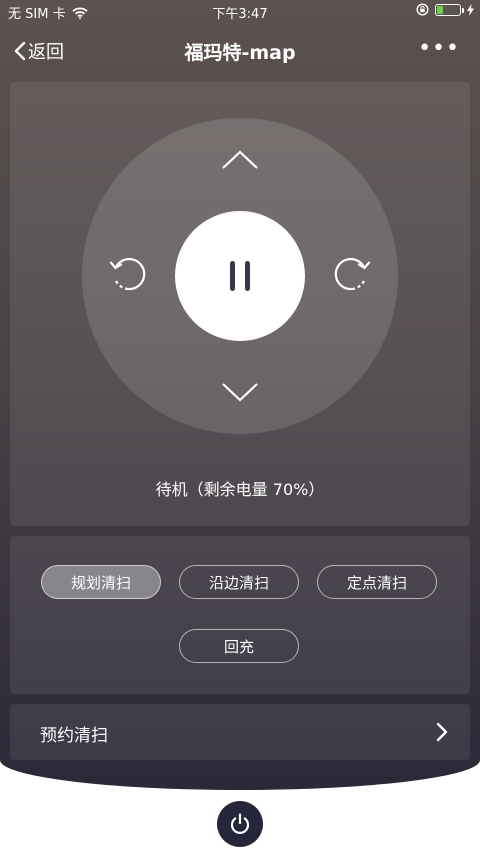 The width and height of the screenshot is (480, 853). I want to click on schedule-label: 预约清扫, so click(74, 736).